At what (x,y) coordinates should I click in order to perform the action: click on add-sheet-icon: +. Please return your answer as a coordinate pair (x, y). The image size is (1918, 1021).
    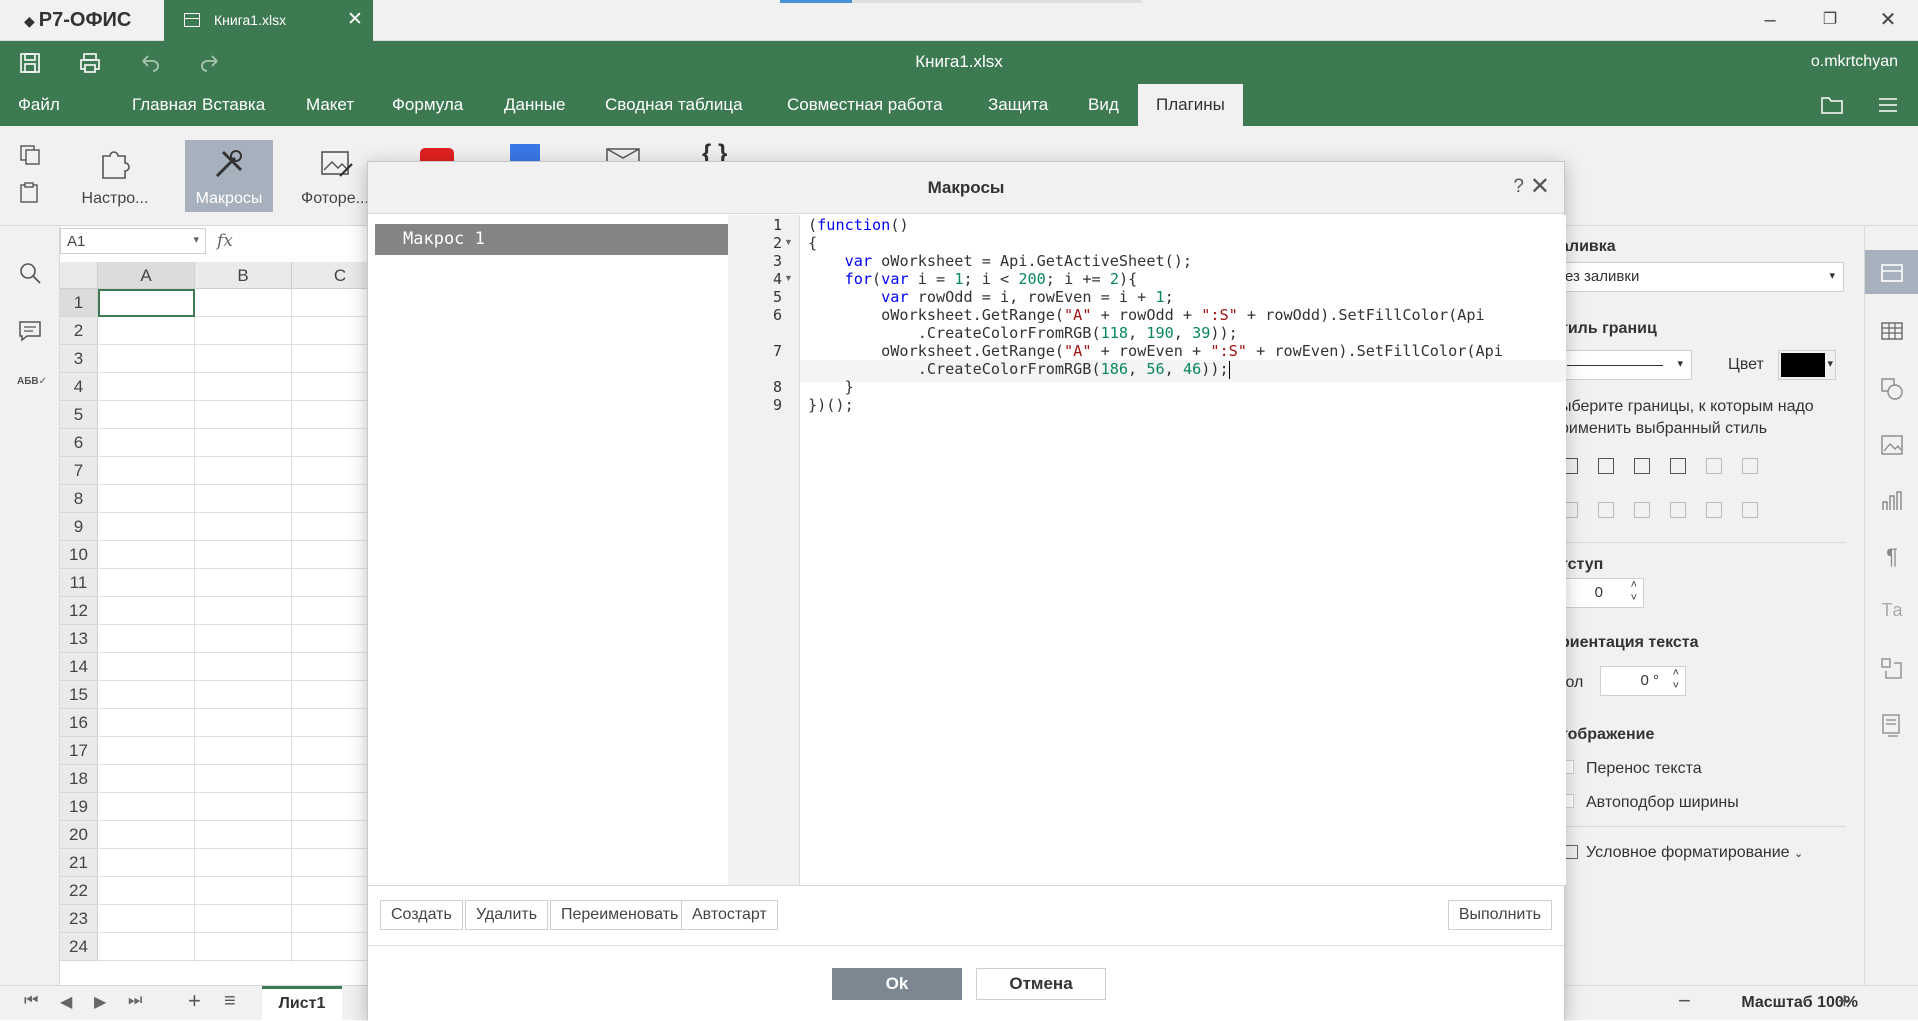
    Looking at the image, I should click on (194, 1001).